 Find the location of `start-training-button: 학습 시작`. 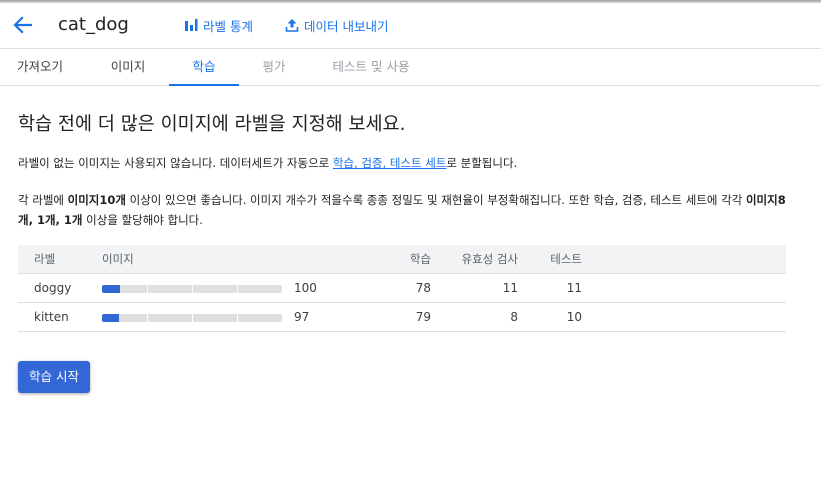

start-training-button: 학습 시작 is located at coordinates (54, 377).